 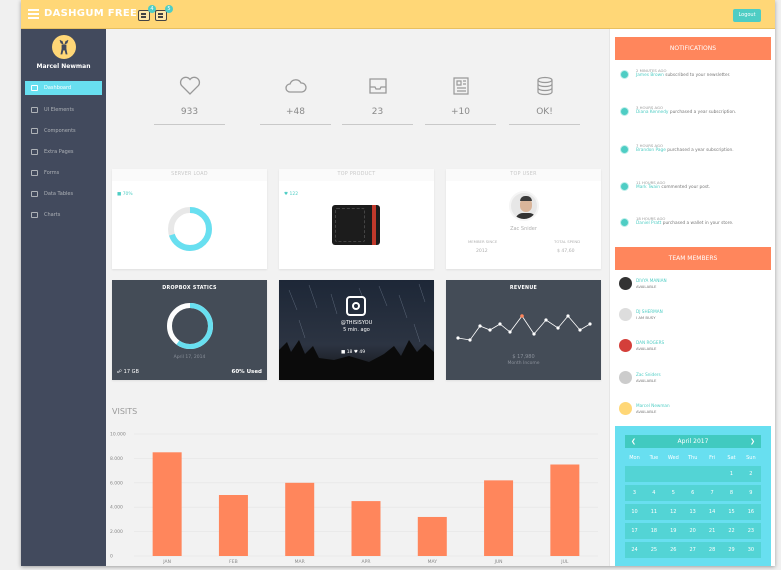 What do you see at coordinates (356, 175) in the screenshot?
I see `panel-title: TOP PRODUCT` at bounding box center [356, 175].